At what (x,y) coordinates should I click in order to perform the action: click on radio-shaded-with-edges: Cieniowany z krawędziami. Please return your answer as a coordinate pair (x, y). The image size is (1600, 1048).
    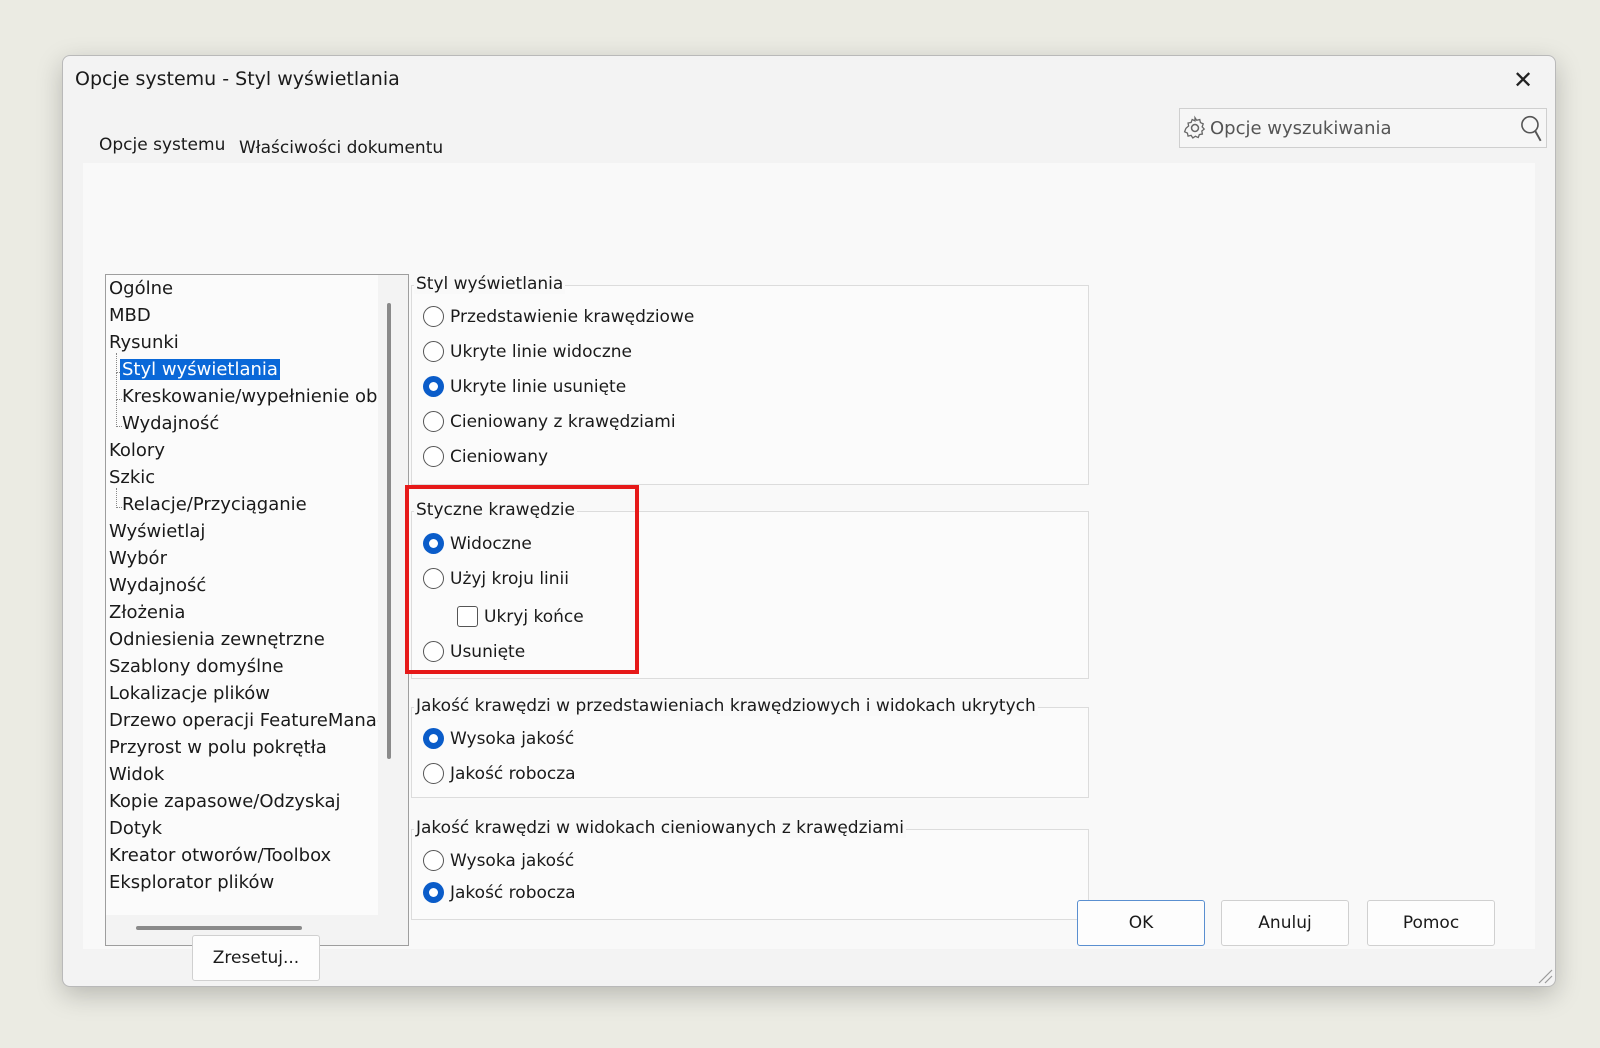
    Looking at the image, I should click on (549, 421).